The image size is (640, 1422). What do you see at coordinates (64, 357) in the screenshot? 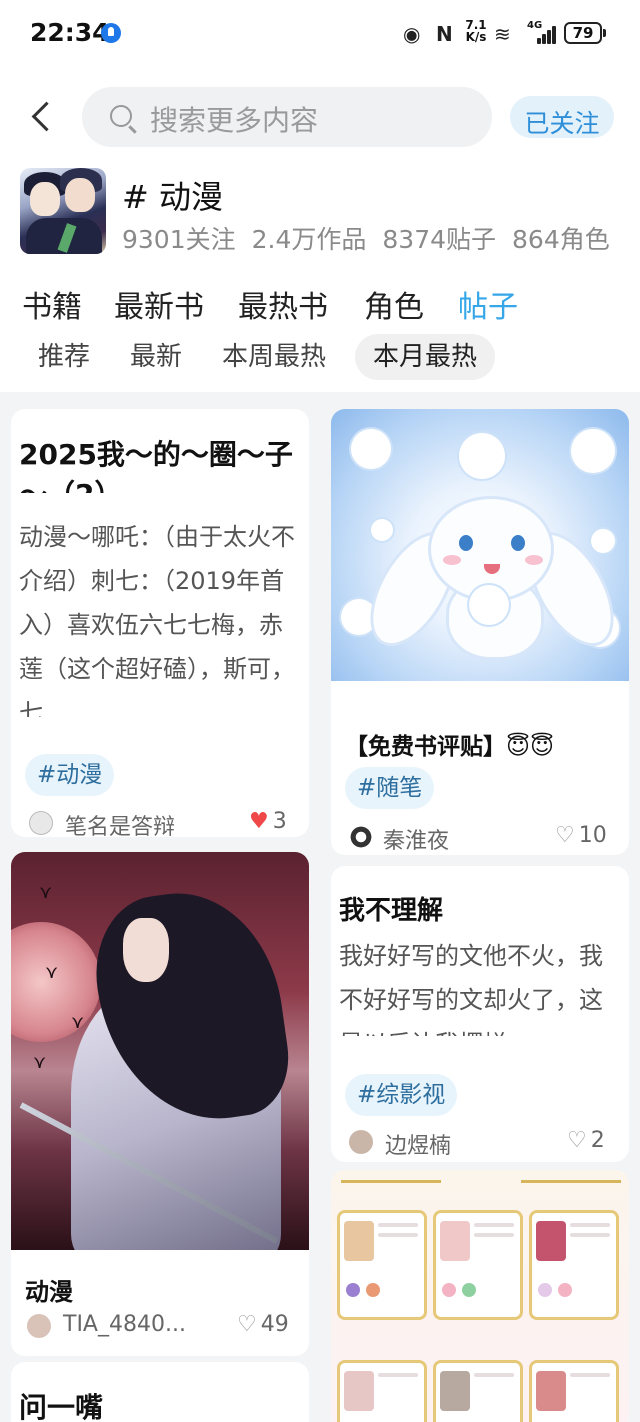
I see `subtab-recommended: 推荐` at bounding box center [64, 357].